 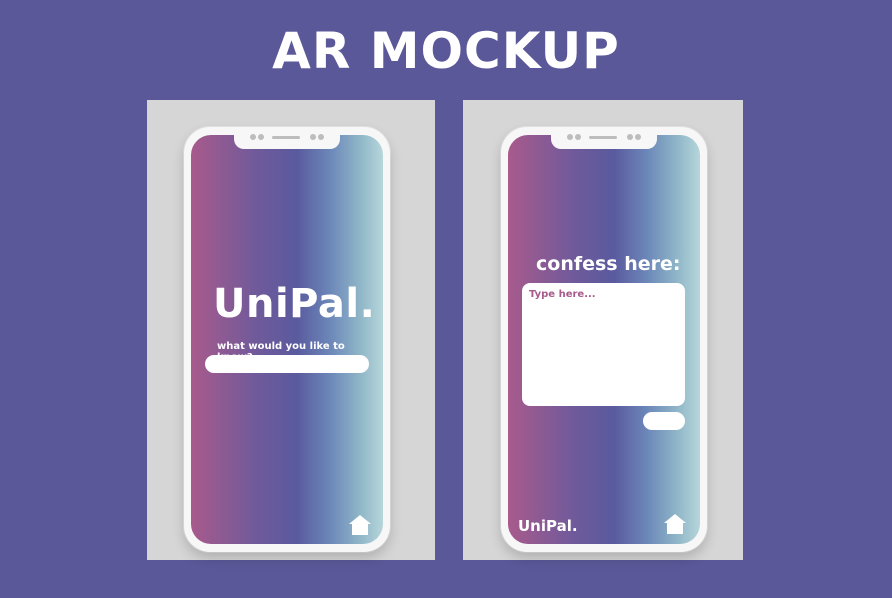 I want to click on app-logo: UniPal., so click(x=294, y=304).